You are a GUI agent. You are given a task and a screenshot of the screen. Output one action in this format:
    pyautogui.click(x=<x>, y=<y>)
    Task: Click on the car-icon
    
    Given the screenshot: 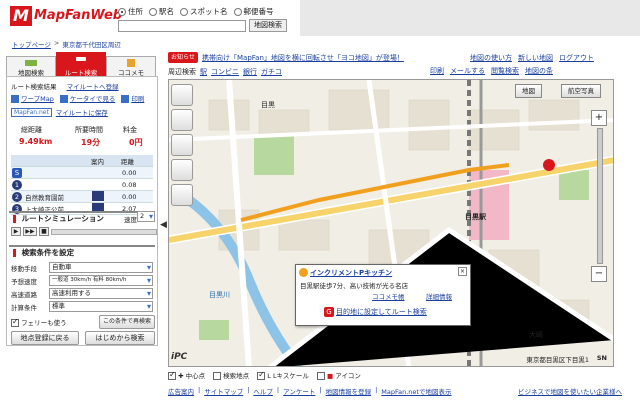 What is the action you would take?
    pyautogui.click(x=81, y=59)
    